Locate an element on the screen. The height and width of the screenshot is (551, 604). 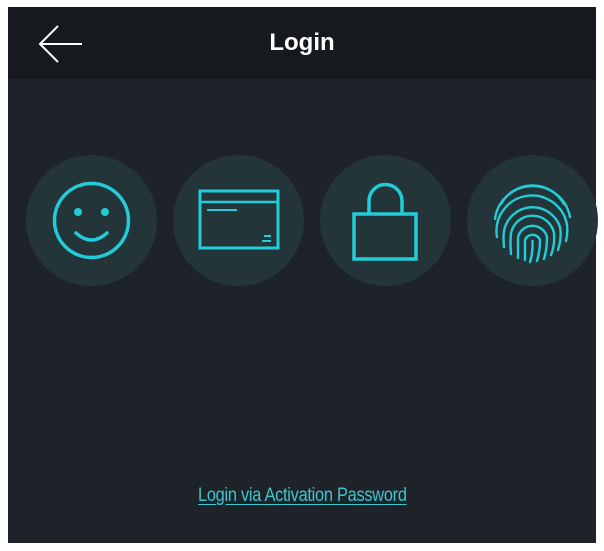
header-bar: Login is located at coordinates (302, 43).